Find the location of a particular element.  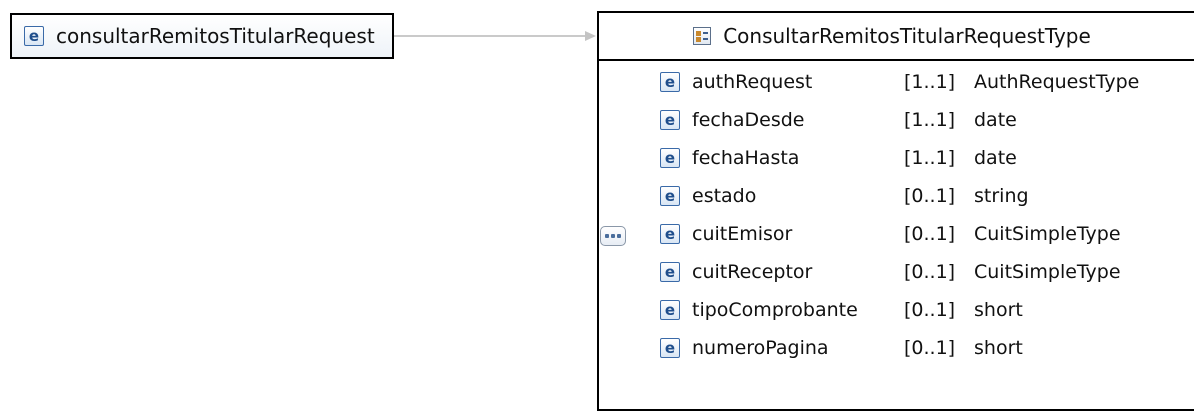

root-element: e consultarRemitosTitularRequest is located at coordinates (202, 36).